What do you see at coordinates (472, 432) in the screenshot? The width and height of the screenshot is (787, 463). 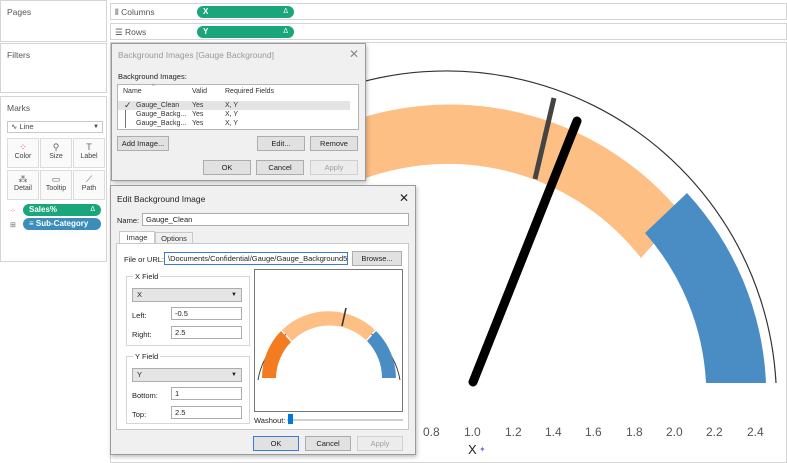 I see `x-tick: 1.0` at bounding box center [472, 432].